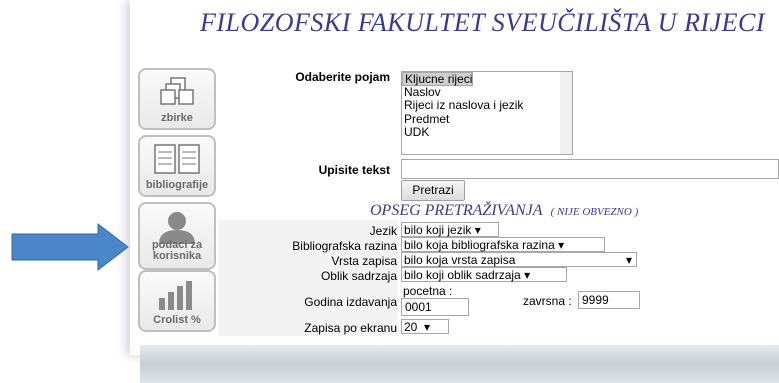 The image size is (779, 383). Describe the element at coordinates (177, 236) in the screenshot. I see `sidebar-item-podaci-za-korisnika: podaci za korisnika` at that location.